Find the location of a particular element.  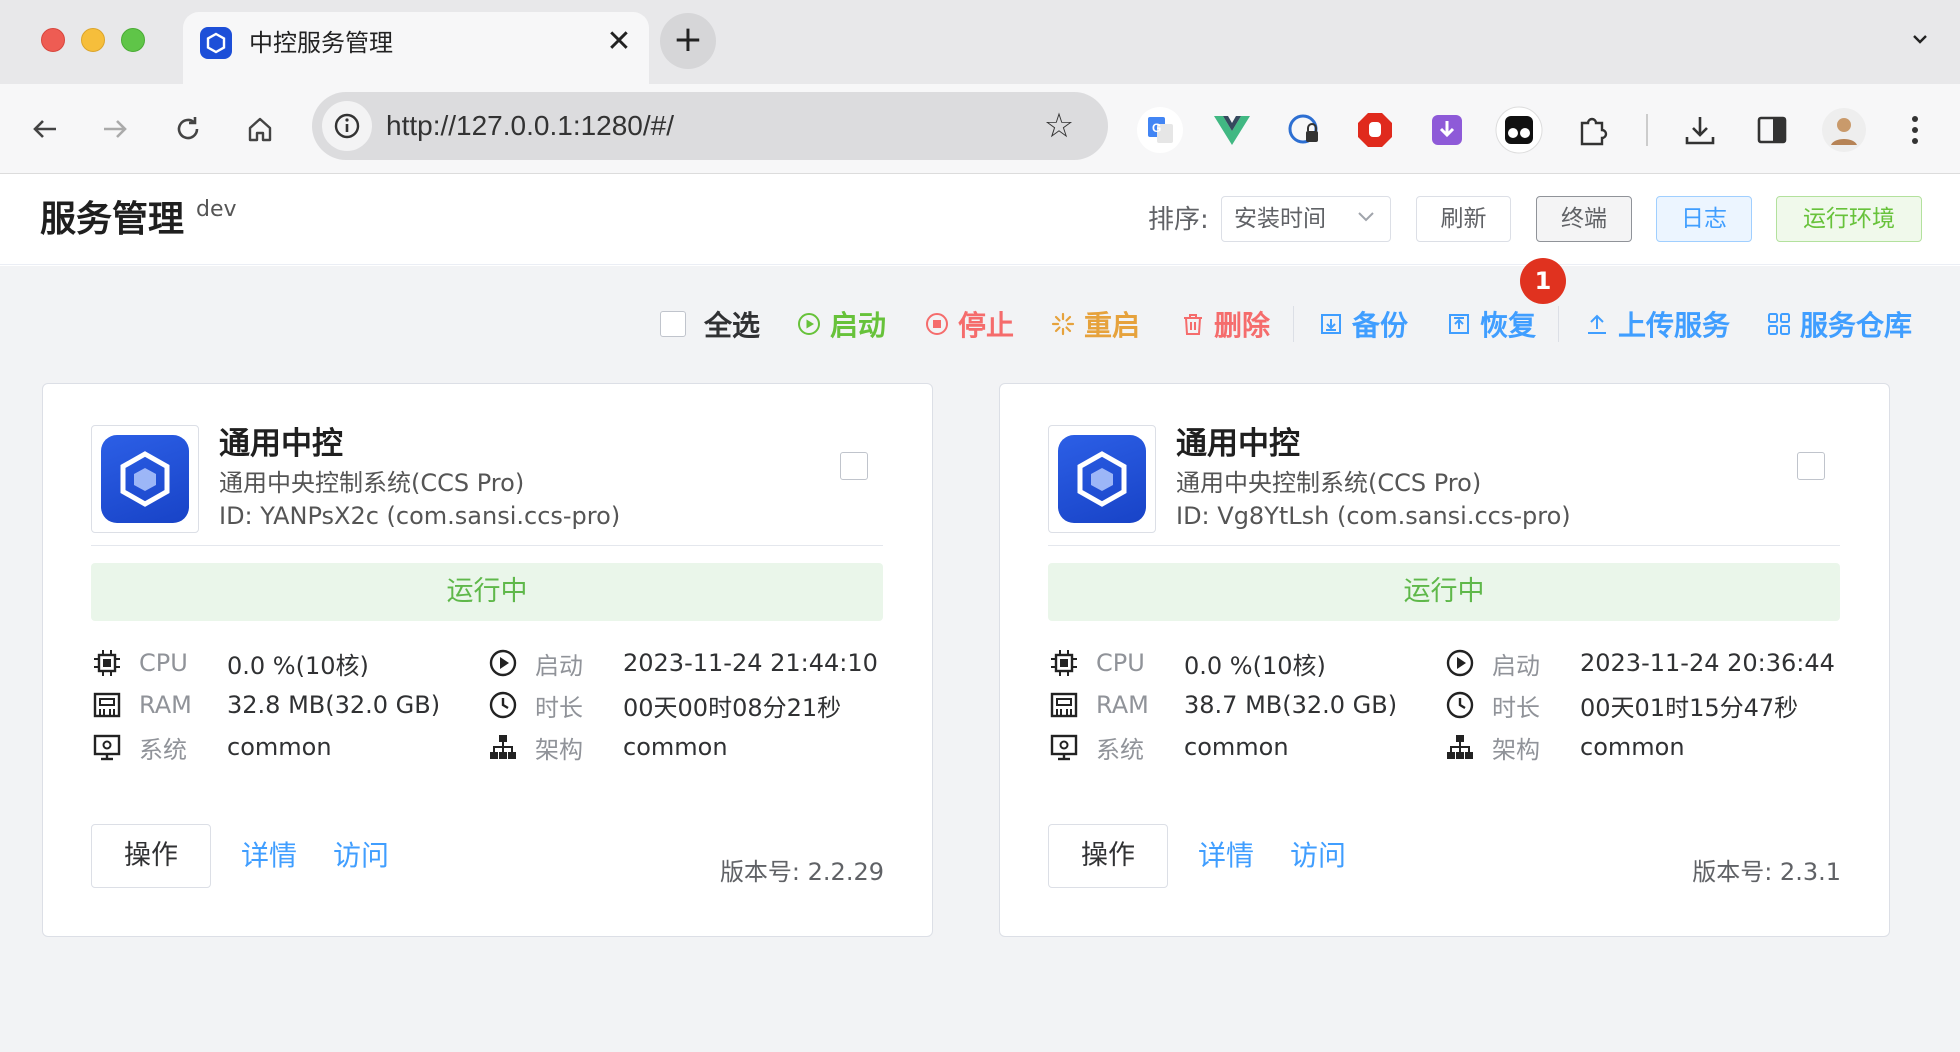

refresh-button: 刷新 is located at coordinates (1463, 219).